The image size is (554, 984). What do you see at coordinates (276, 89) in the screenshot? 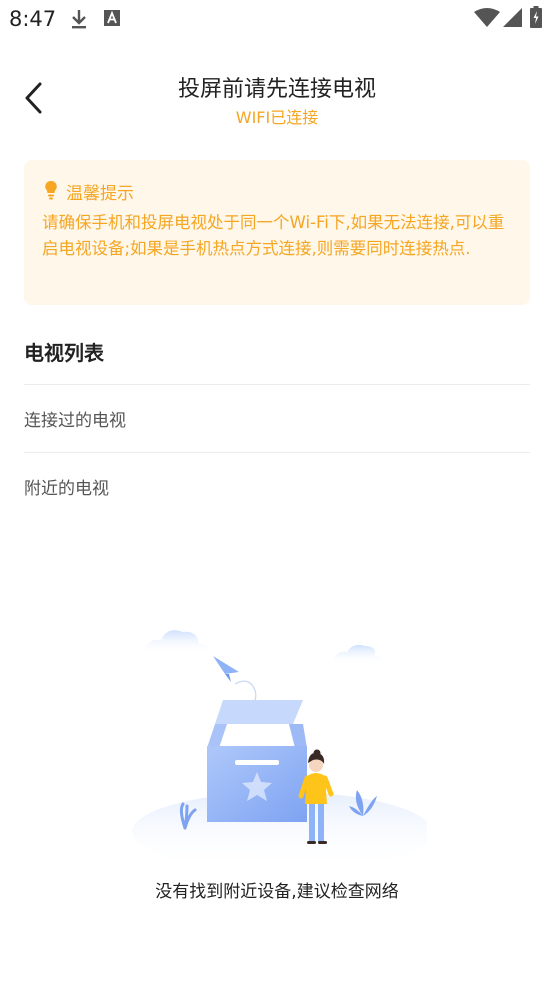
I see `page-title: 投屏前请先连接电视` at bounding box center [276, 89].